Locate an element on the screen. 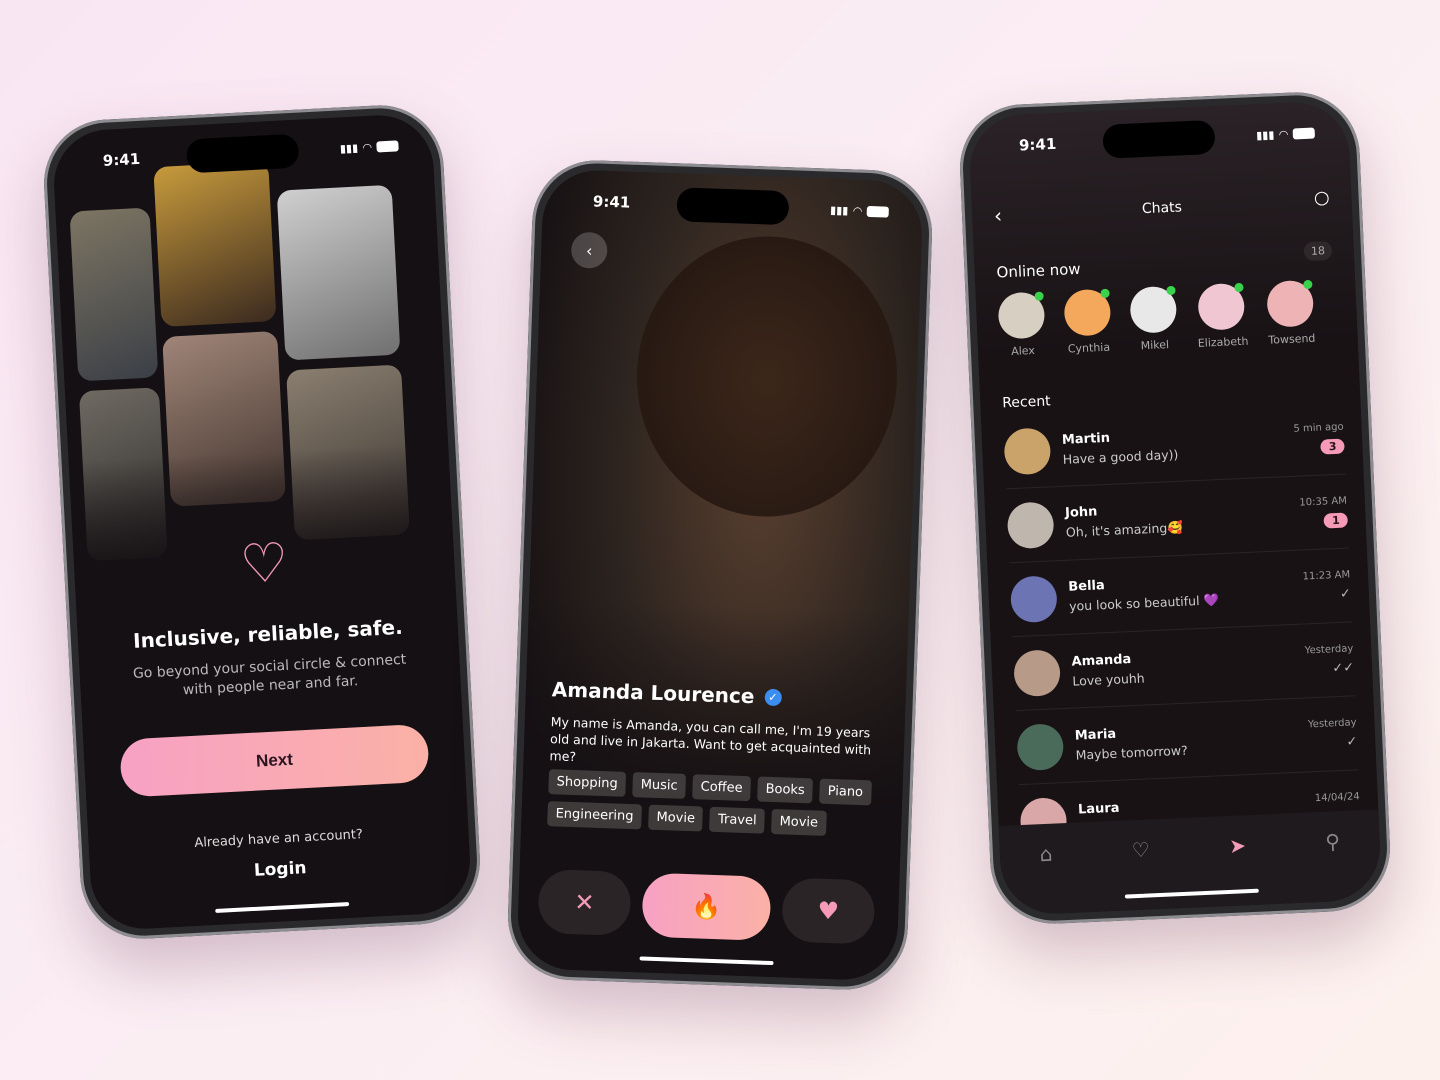 This screenshot has width=1440, height=1080. back-button: ‹ is located at coordinates (589, 250).